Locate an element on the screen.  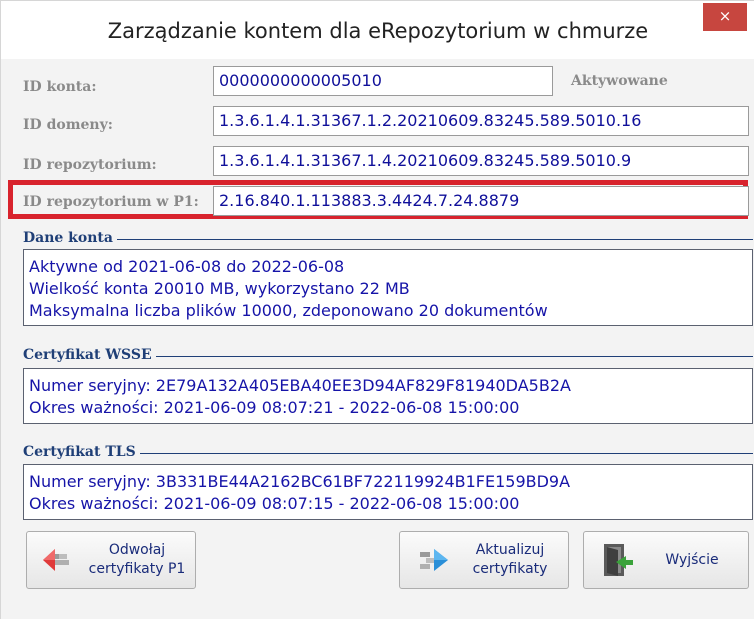
revoke-p1-certificates-button: Odwołaj certyfikaty P1 is located at coordinates (111, 560).